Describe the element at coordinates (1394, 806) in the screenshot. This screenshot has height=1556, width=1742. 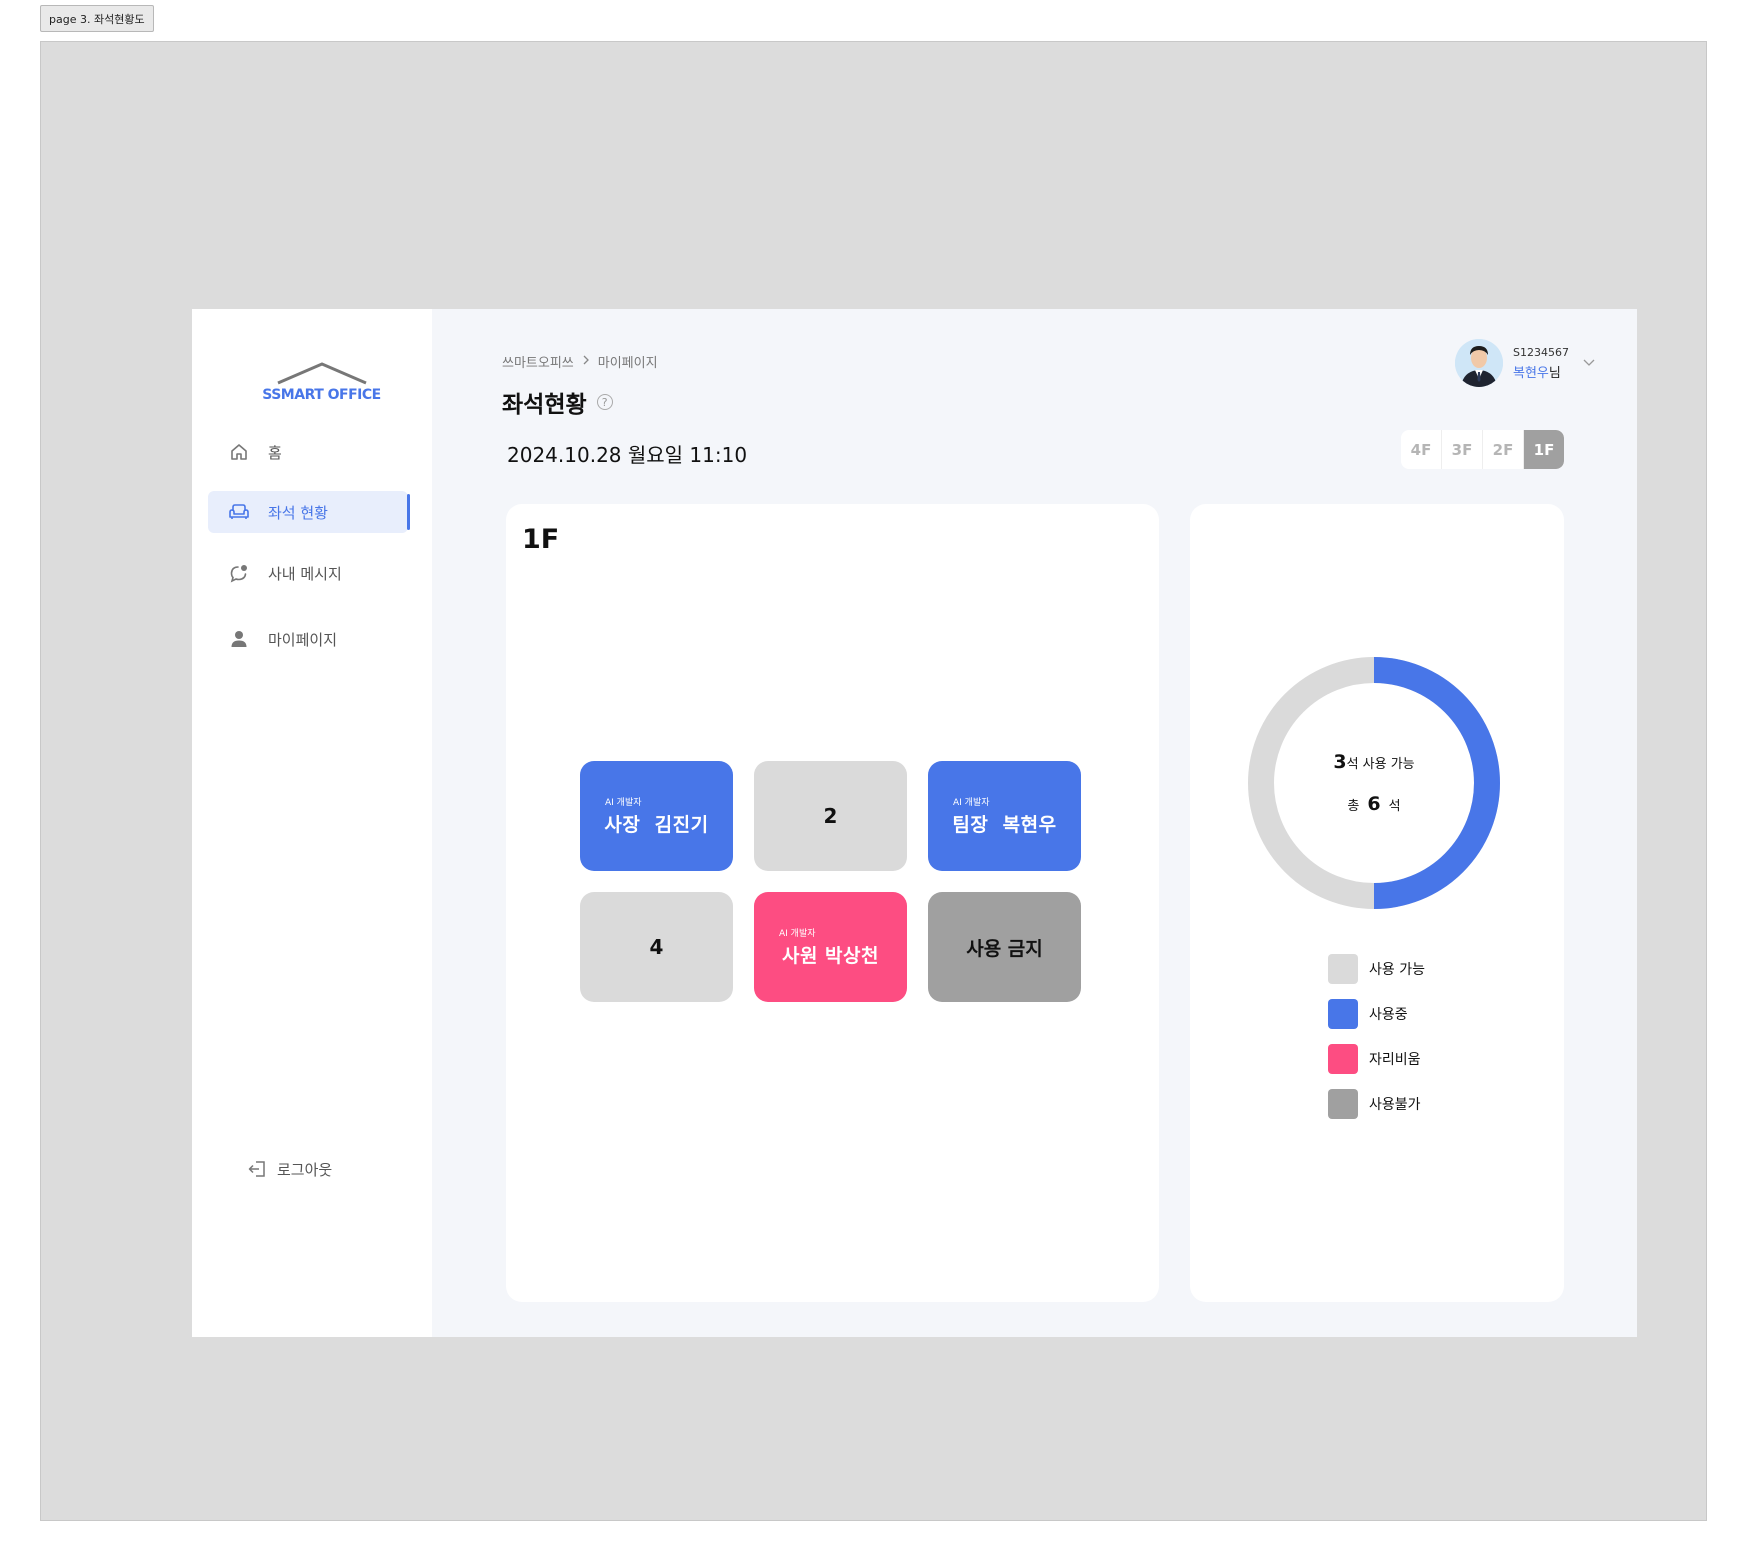
I see `total-suffix: 석` at that location.